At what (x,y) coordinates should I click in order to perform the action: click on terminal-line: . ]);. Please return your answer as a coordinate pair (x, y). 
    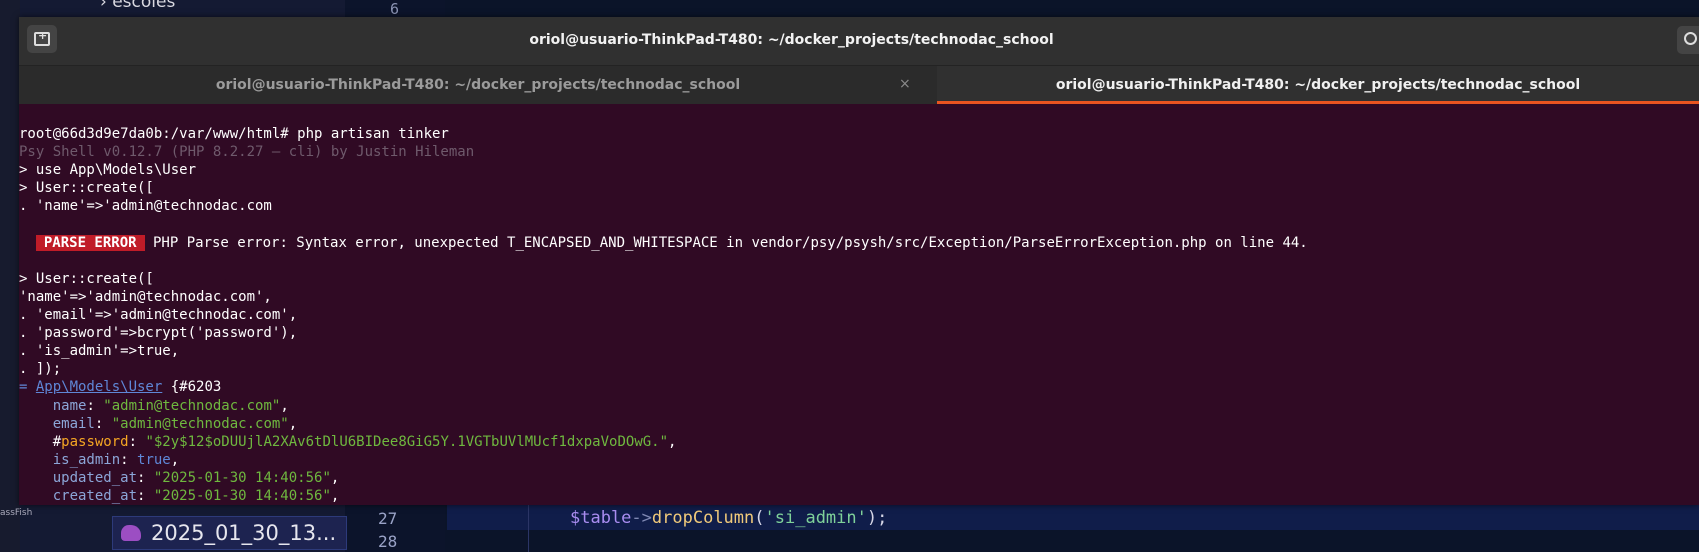
    Looking at the image, I should click on (40, 369).